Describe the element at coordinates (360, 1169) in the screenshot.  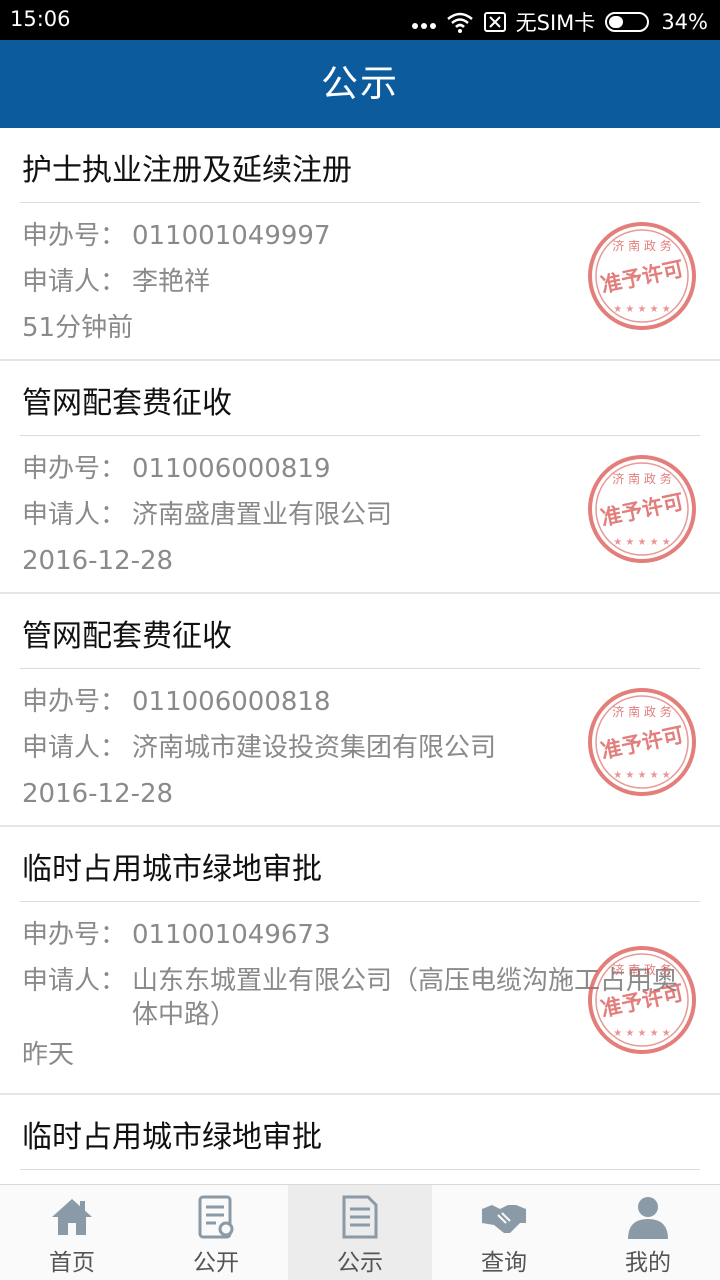
I see `divider` at that location.